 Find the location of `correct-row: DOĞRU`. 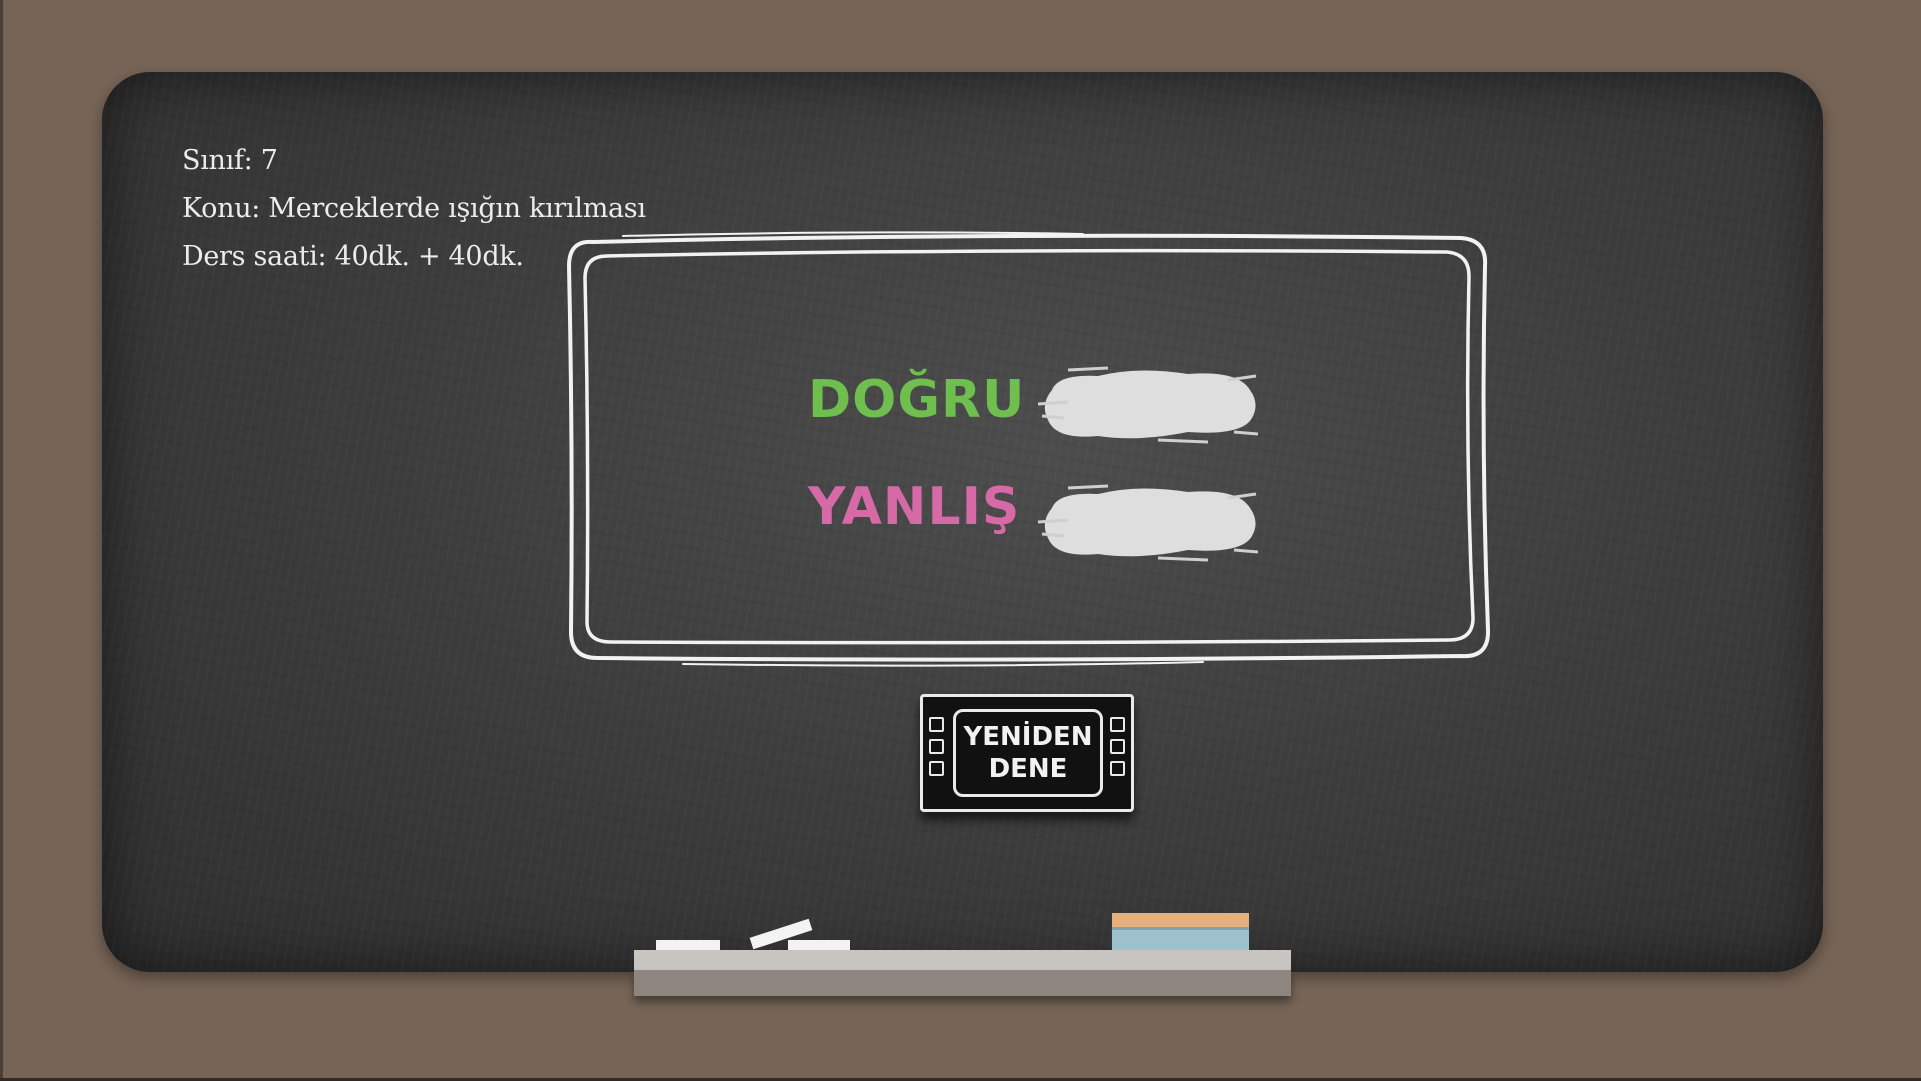

correct-row: DOĞRU is located at coordinates (916, 400).